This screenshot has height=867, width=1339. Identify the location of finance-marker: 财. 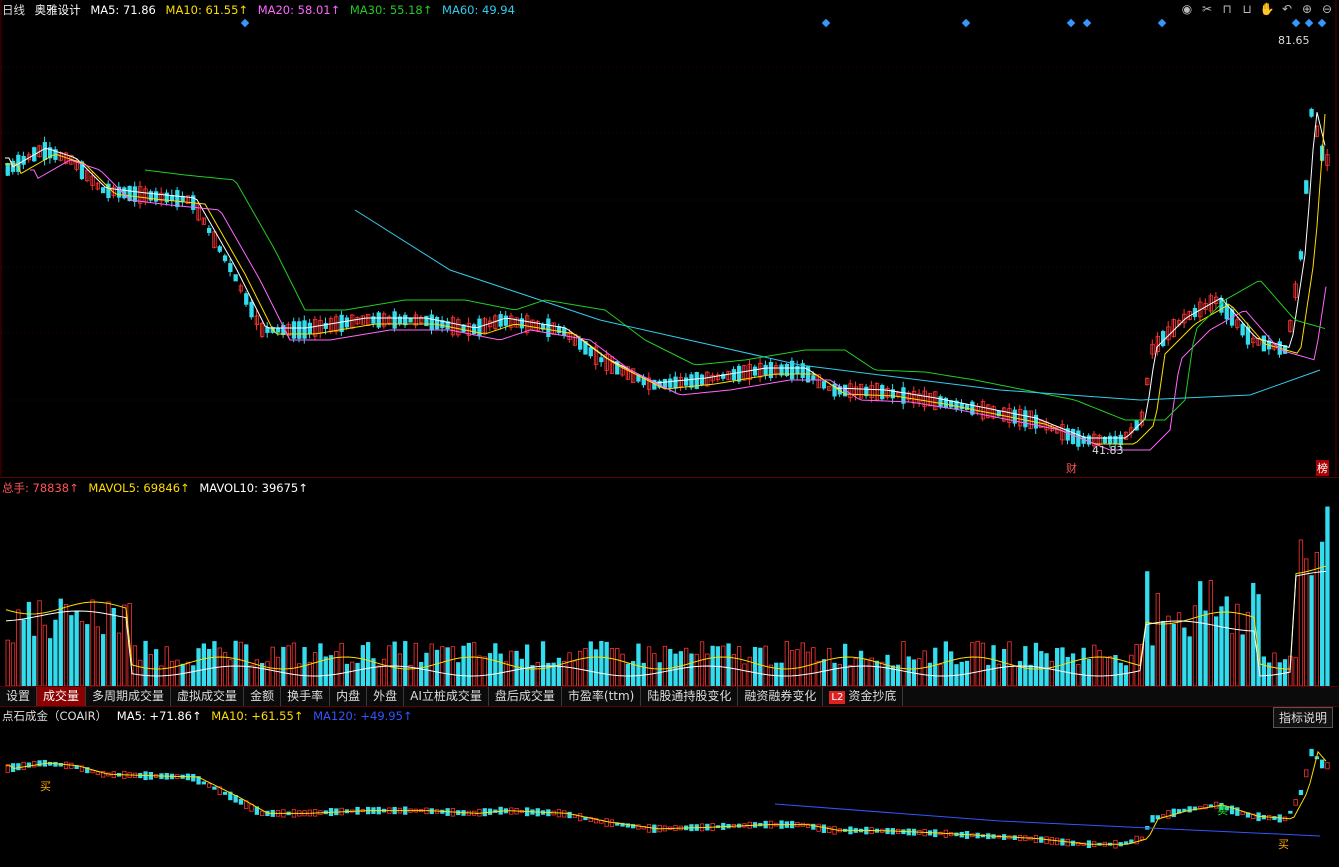
(1071, 468).